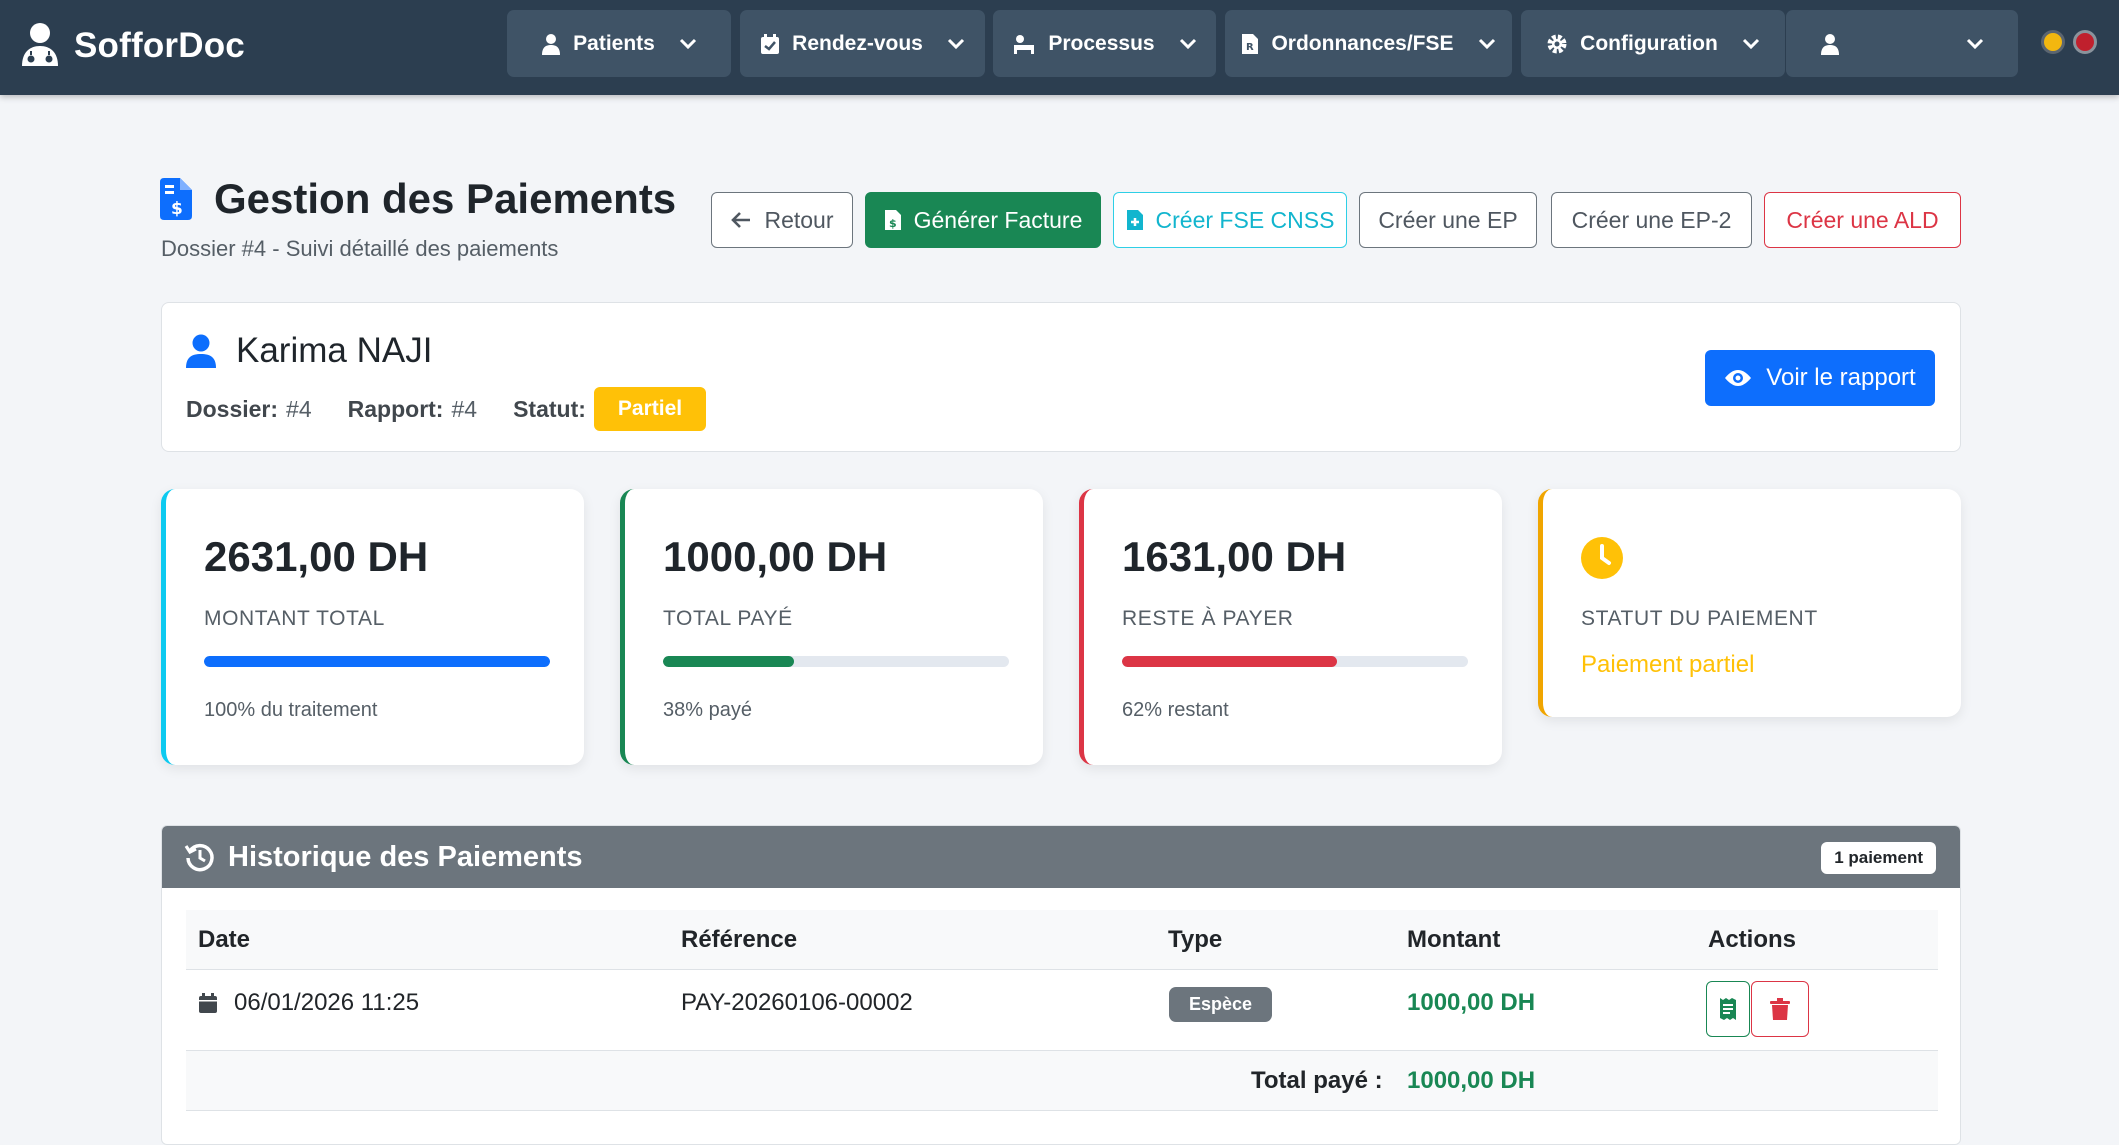 The height and width of the screenshot is (1145, 2119). I want to click on patient-meta: Dossier: #4 Rapport: #4 Statut: Partiel, so click(446, 409).